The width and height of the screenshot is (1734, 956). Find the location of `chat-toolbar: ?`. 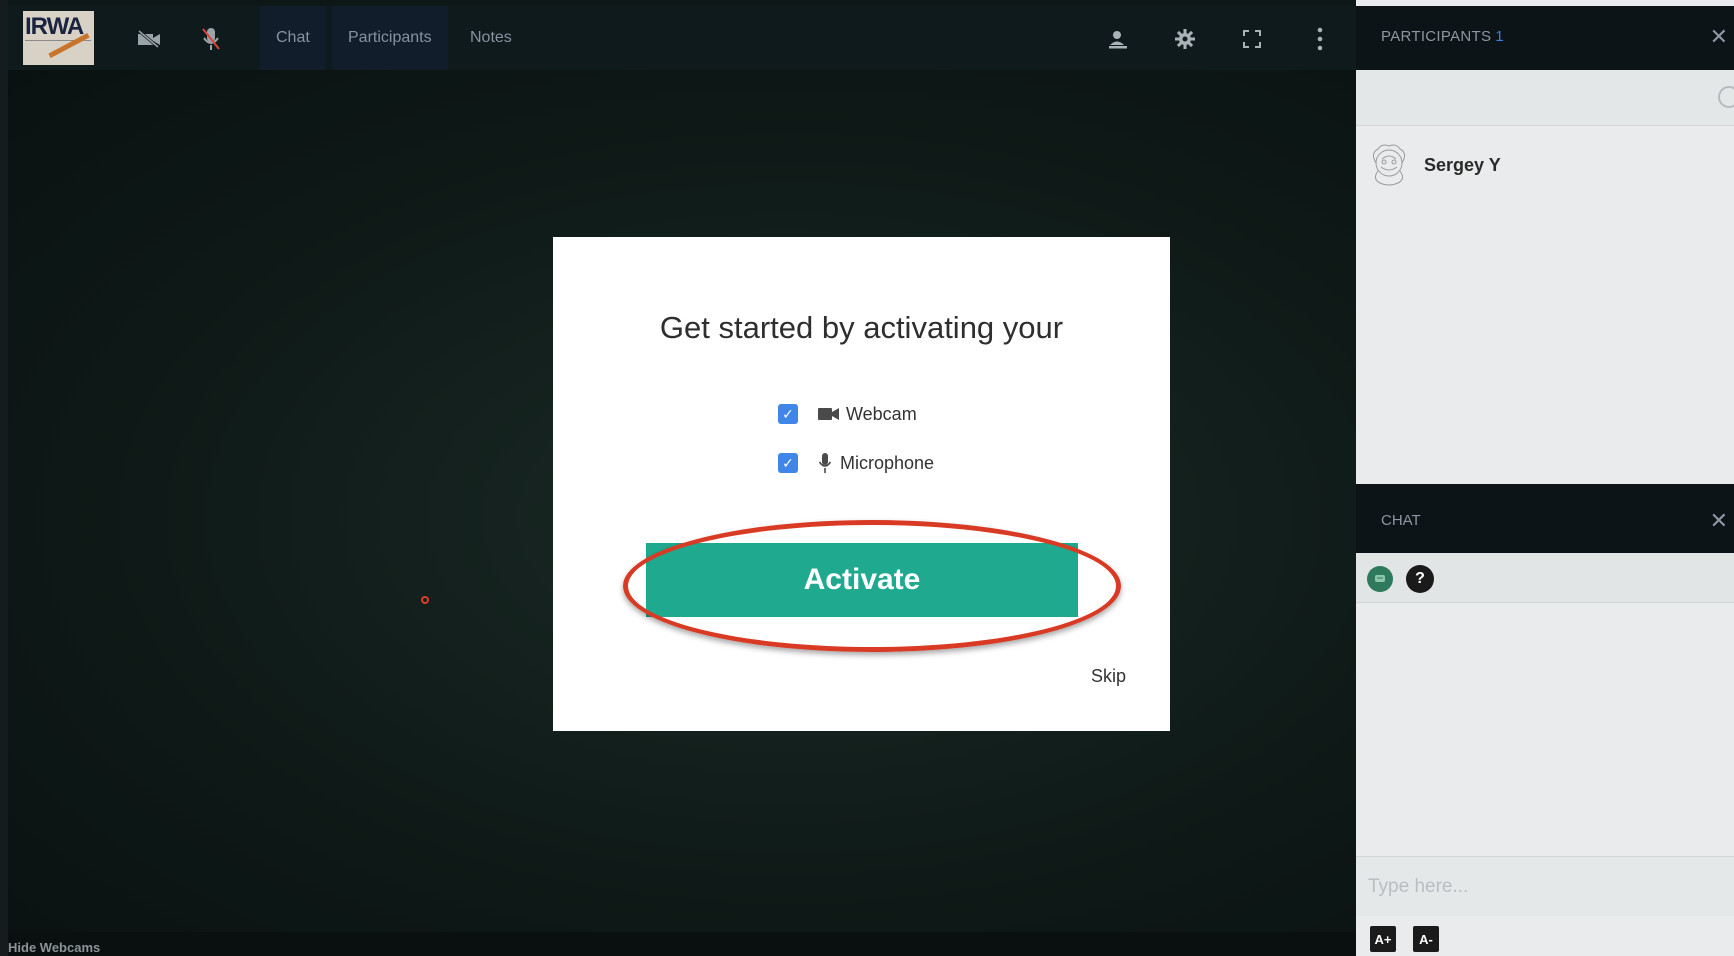

chat-toolbar: ? is located at coordinates (1545, 578).